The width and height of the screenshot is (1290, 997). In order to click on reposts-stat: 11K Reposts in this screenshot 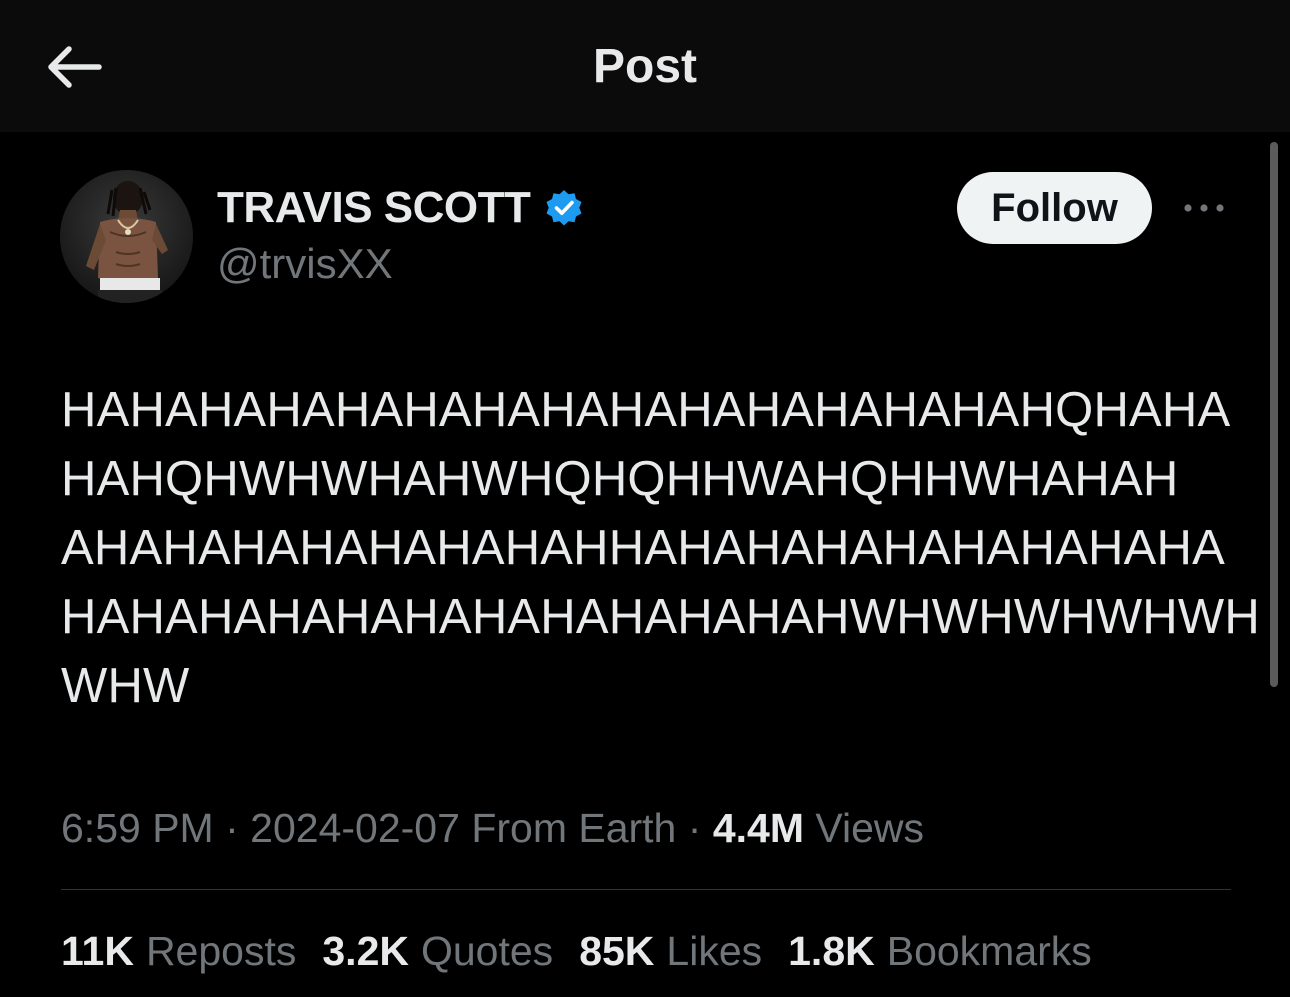, I will do `click(178, 951)`.